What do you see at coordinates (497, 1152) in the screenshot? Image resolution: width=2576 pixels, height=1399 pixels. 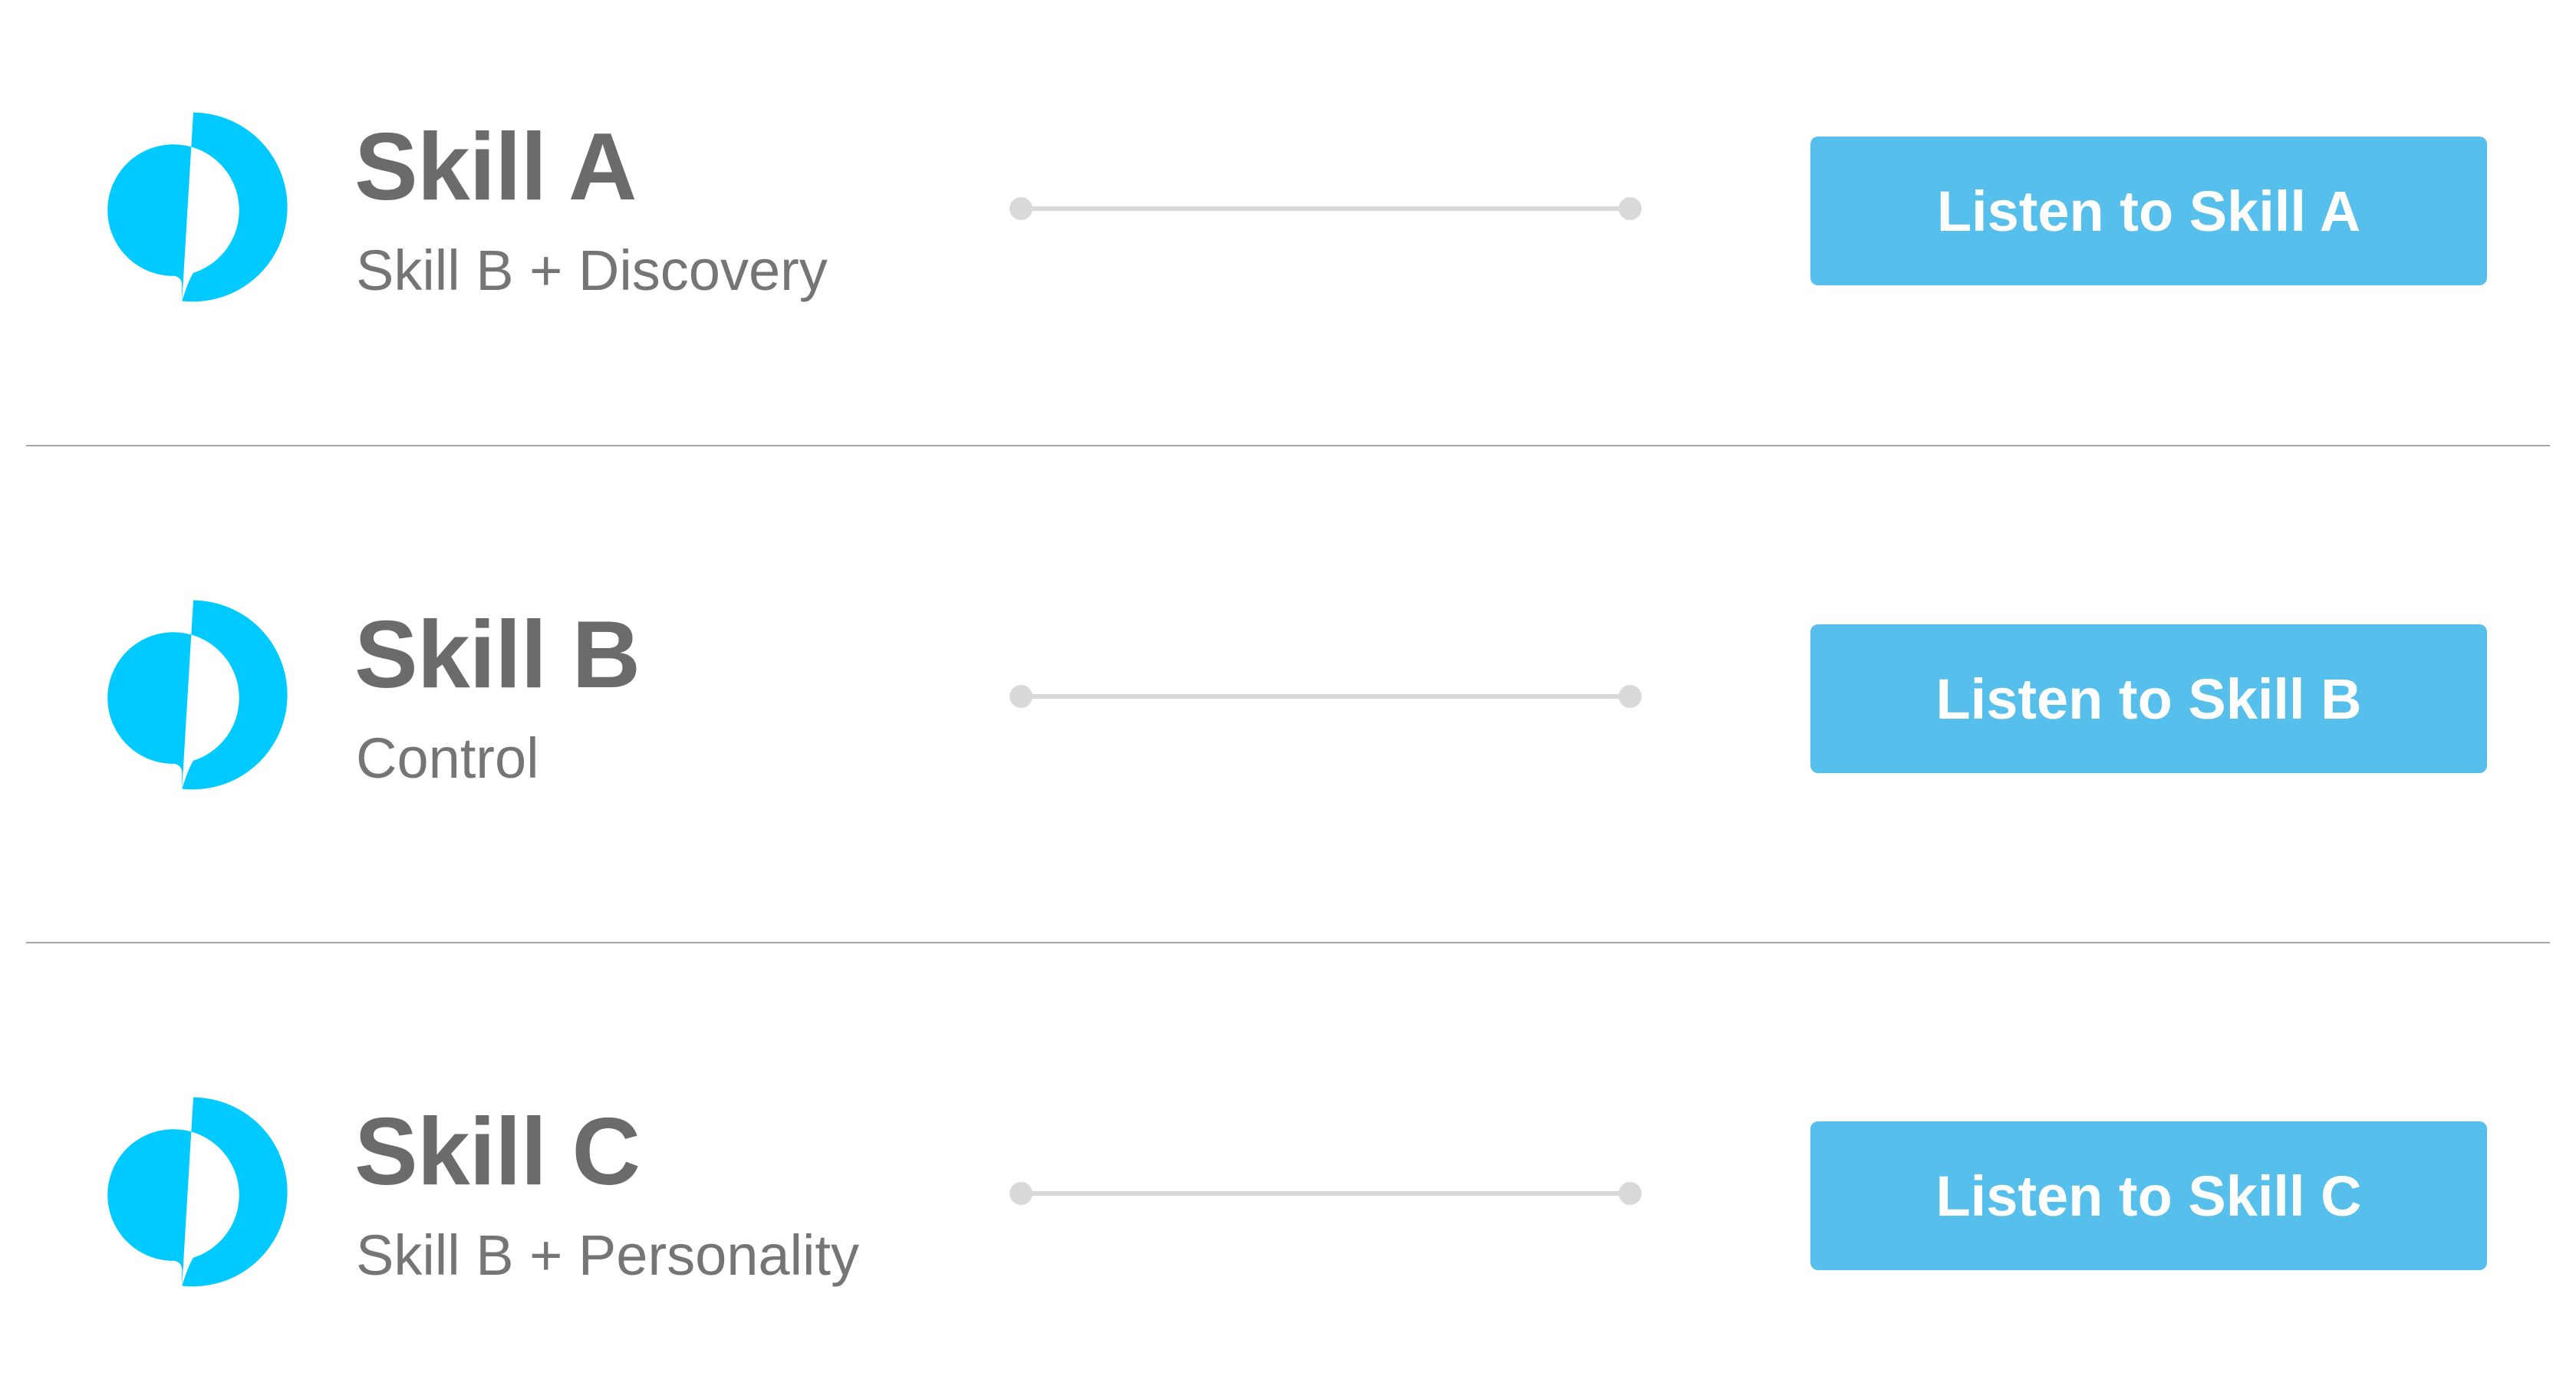 I see `skill-title: Skill C` at bounding box center [497, 1152].